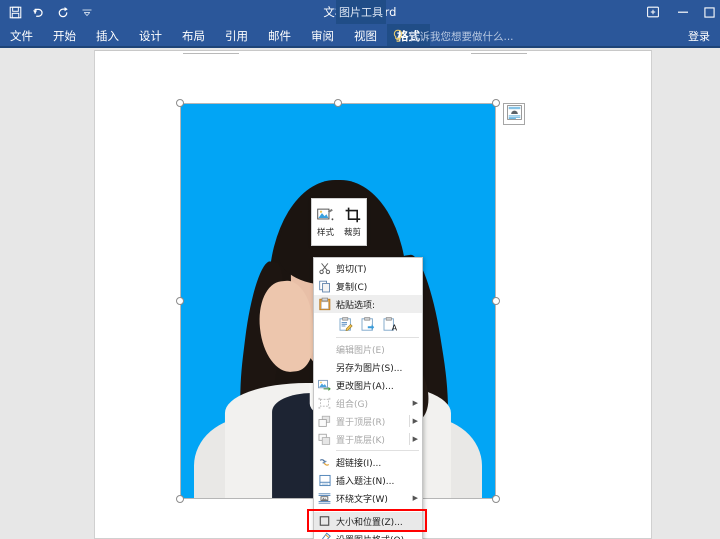 This screenshot has width=720, height=539. What do you see at coordinates (653, 12) in the screenshot?
I see `ribbon-display-options-icon` at bounding box center [653, 12].